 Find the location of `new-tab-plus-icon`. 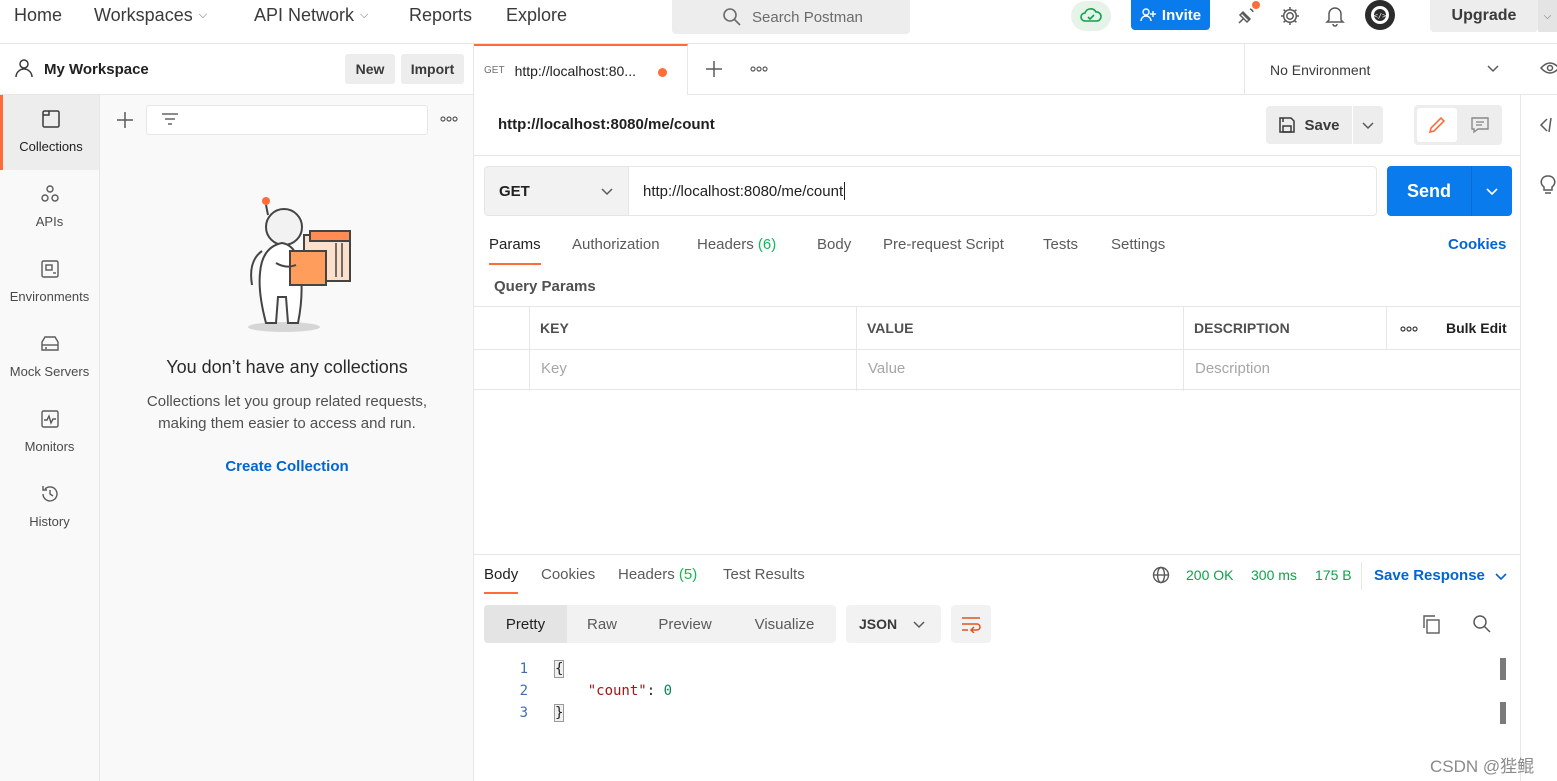

new-tab-plus-icon is located at coordinates (714, 69).